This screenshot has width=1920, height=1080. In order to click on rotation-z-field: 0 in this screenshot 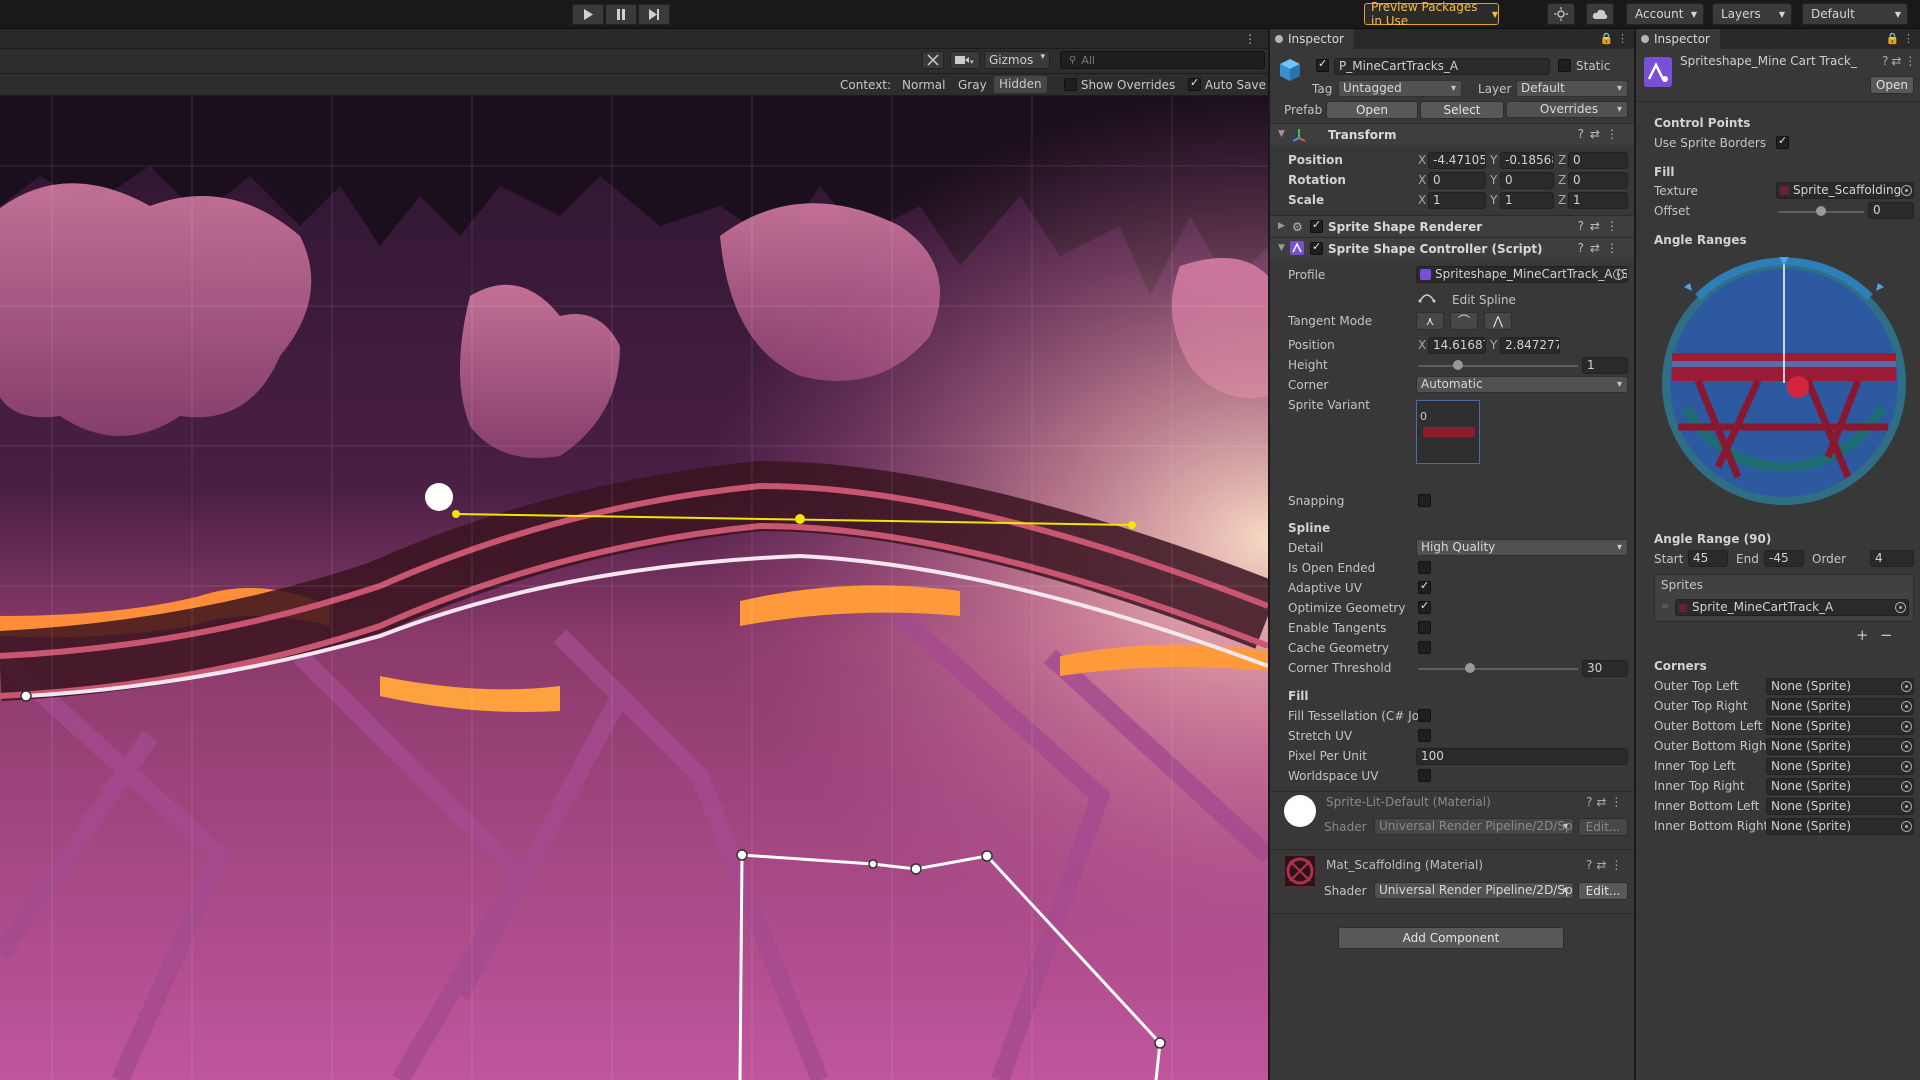, I will do `click(1598, 180)`.